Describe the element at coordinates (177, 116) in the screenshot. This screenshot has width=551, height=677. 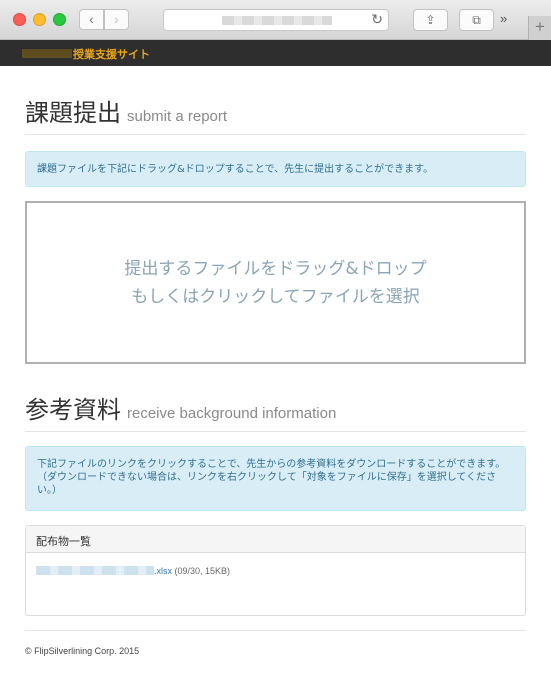
I see `submit-subheading: submit a report` at that location.